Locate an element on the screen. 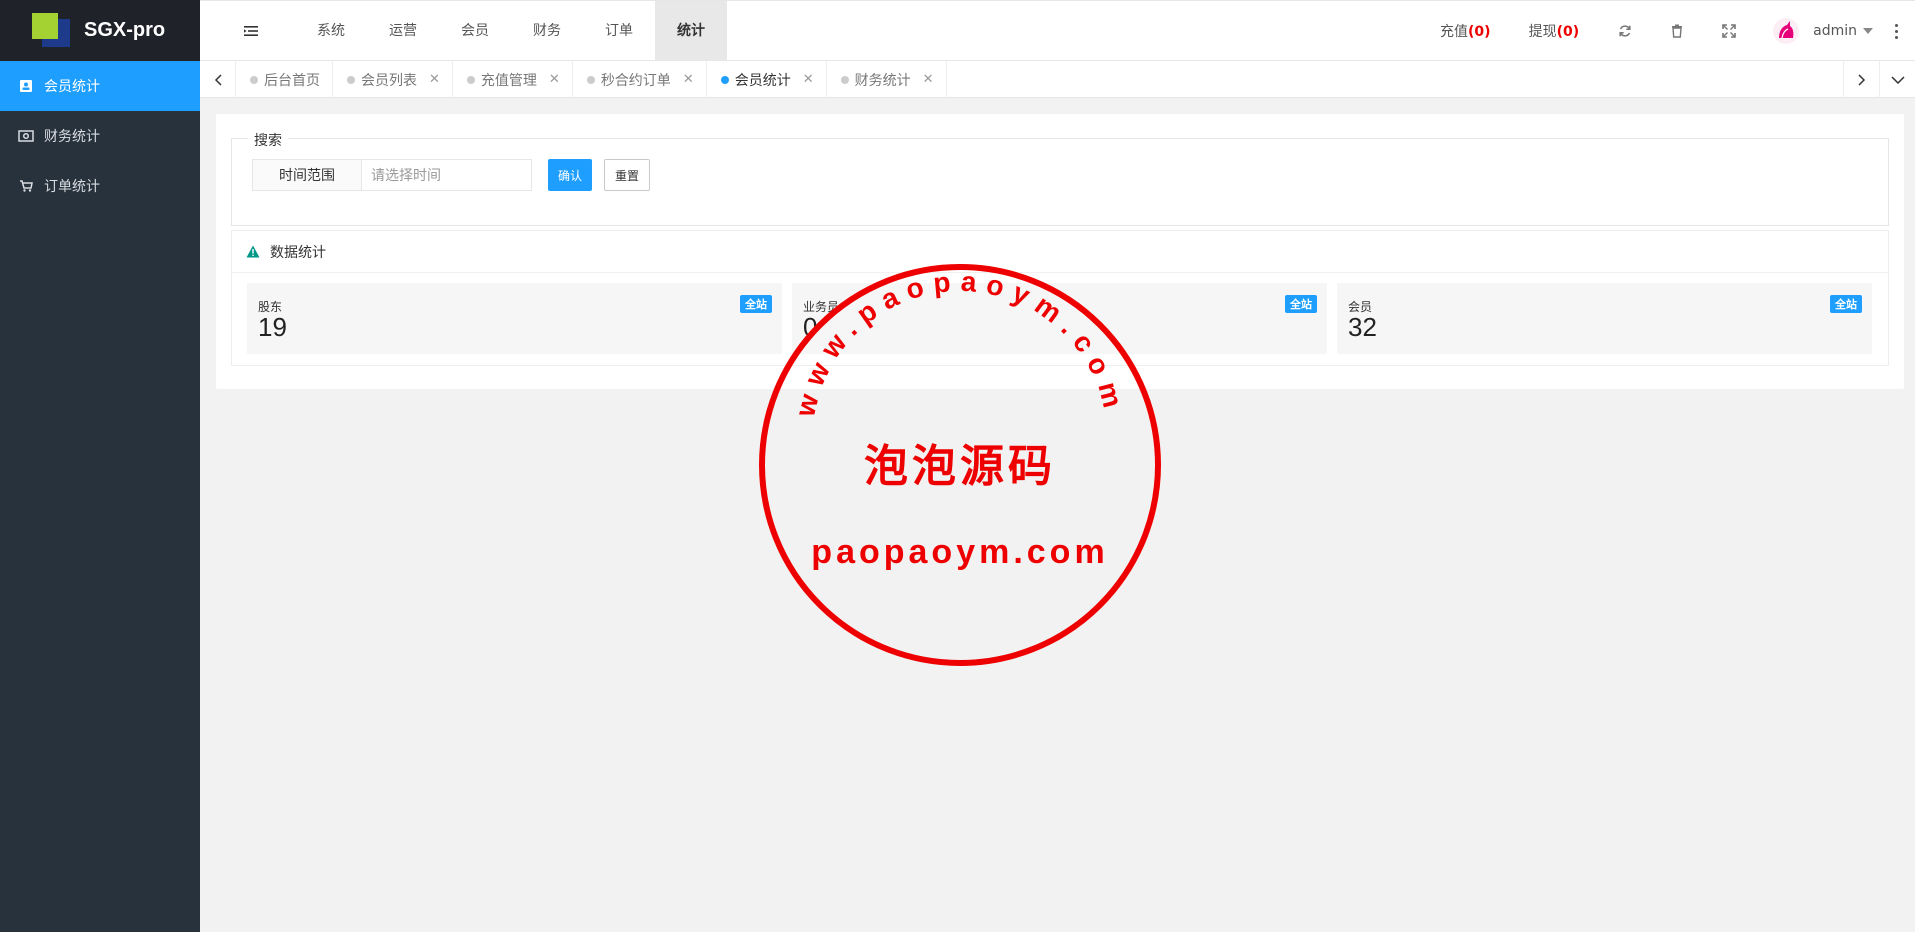  tabs-scroll-left-icon is located at coordinates (218, 79).